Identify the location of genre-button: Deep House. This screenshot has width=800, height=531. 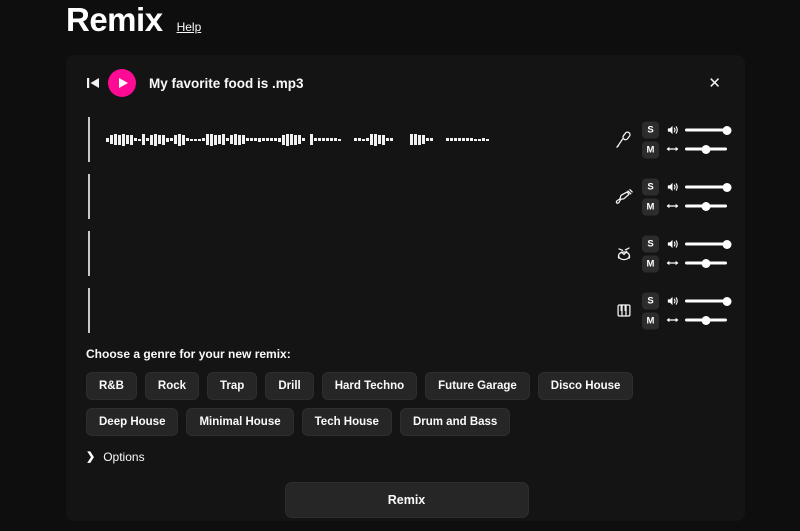
(132, 422).